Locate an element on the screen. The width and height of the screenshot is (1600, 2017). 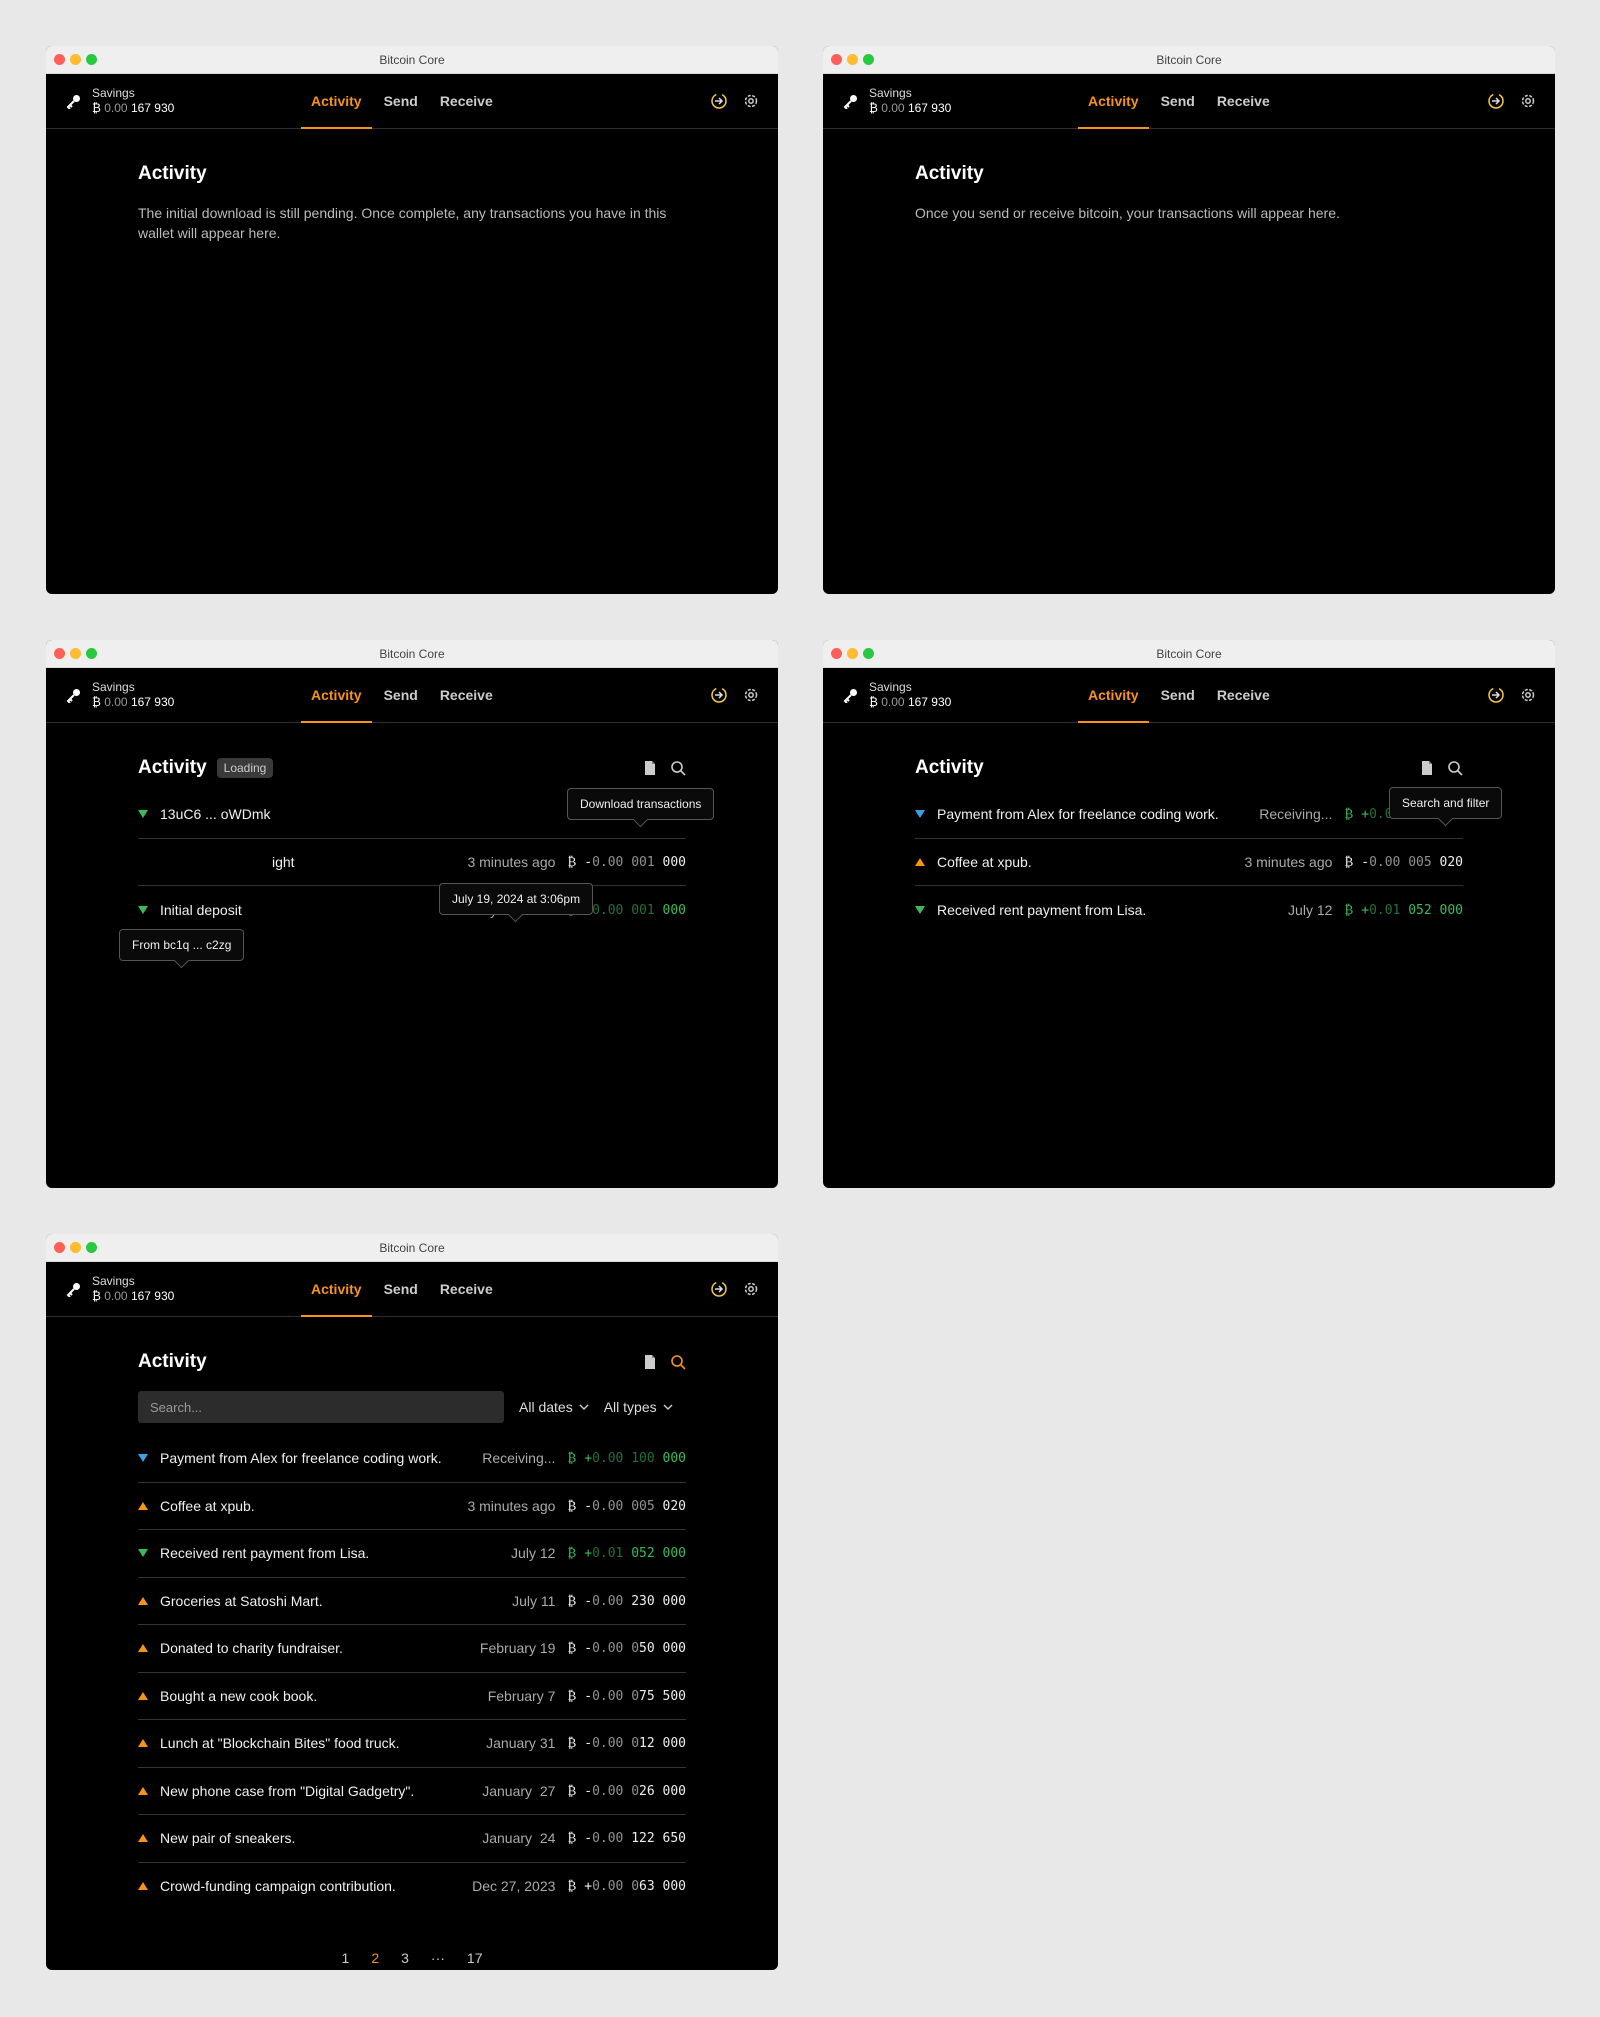
tx-date: 3 minutes ago is located at coordinates (1288, 861).